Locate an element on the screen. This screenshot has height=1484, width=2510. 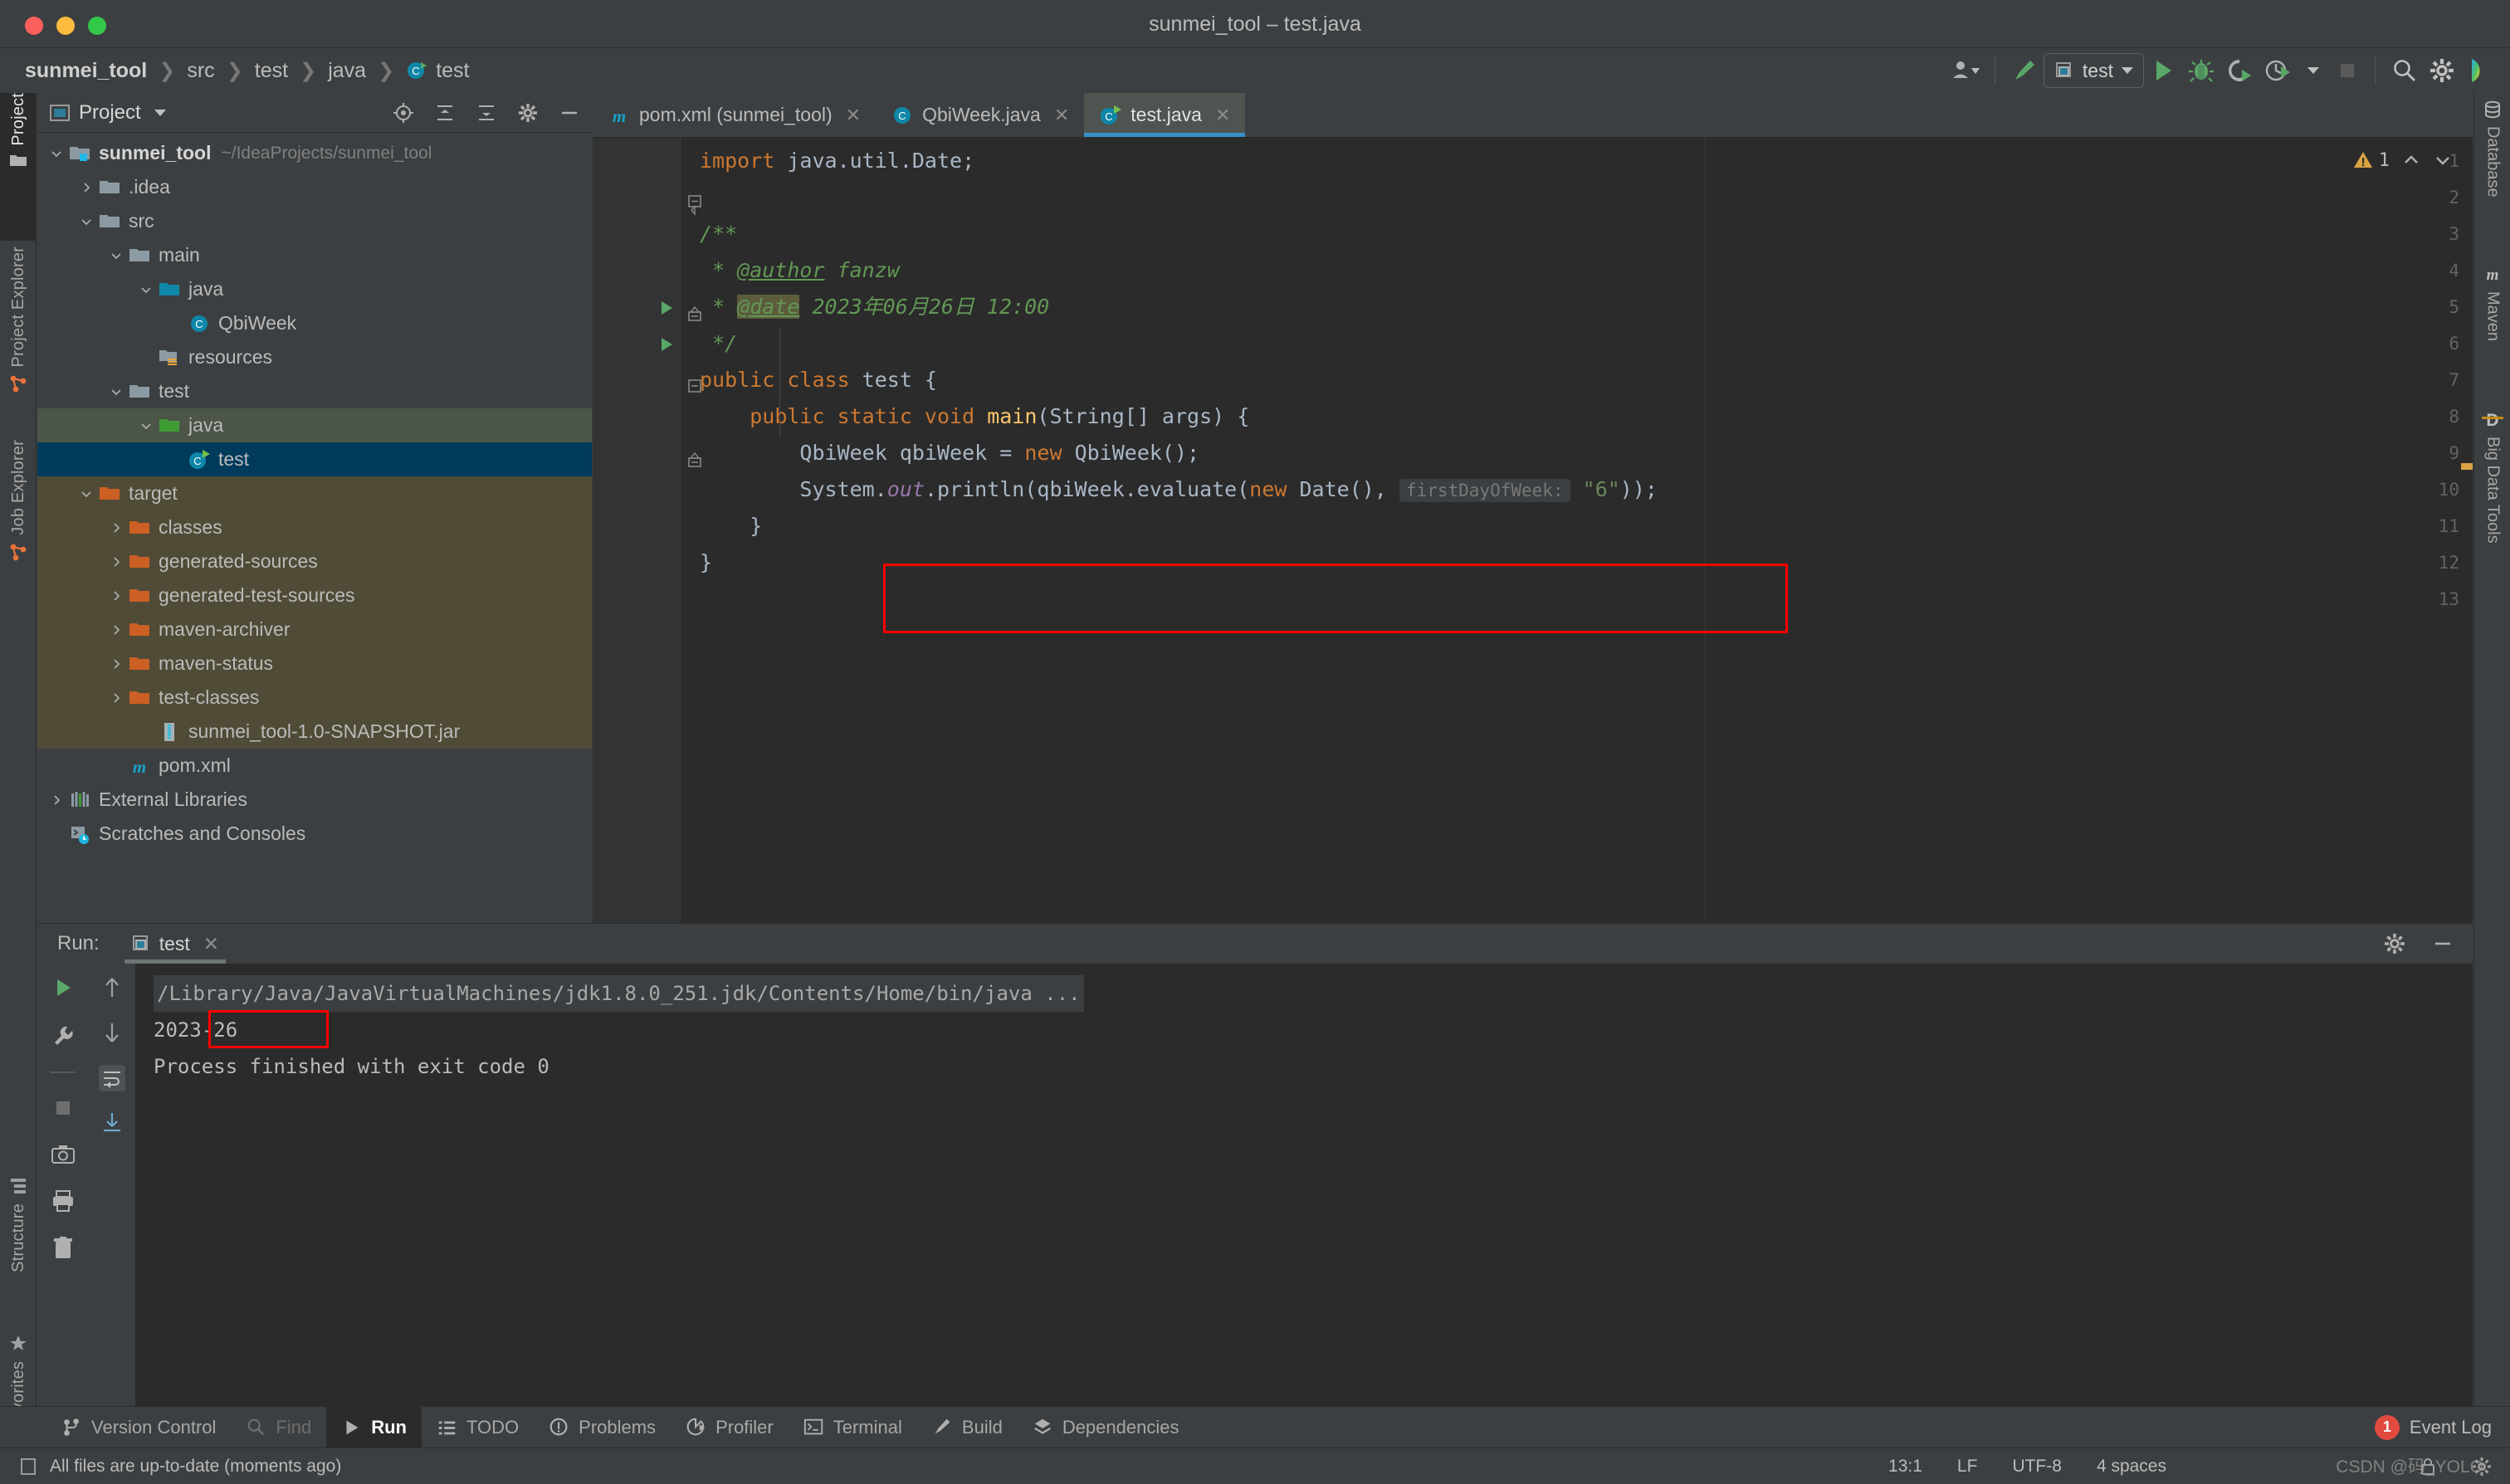
rerun-icon is located at coordinates (63, 987).